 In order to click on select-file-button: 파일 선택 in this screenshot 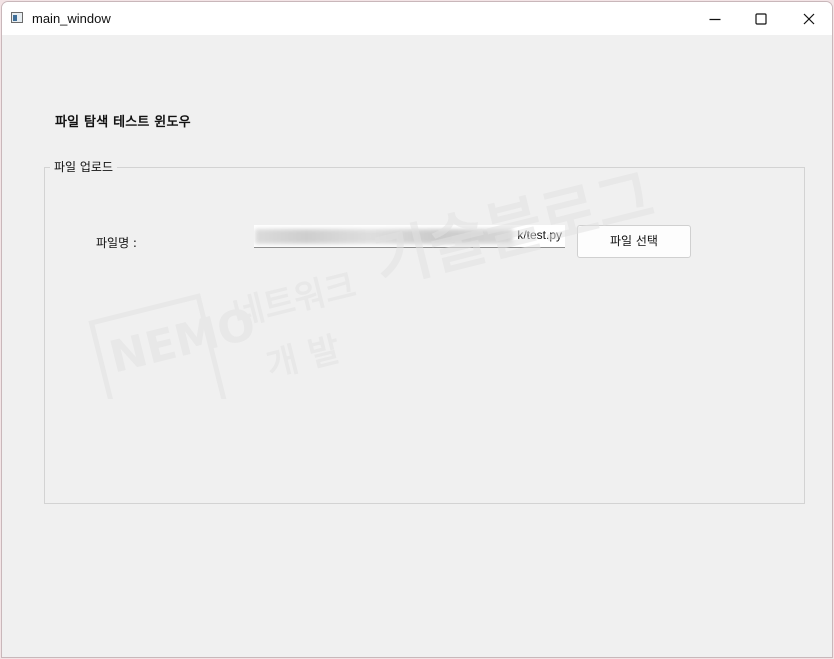, I will do `click(634, 241)`.